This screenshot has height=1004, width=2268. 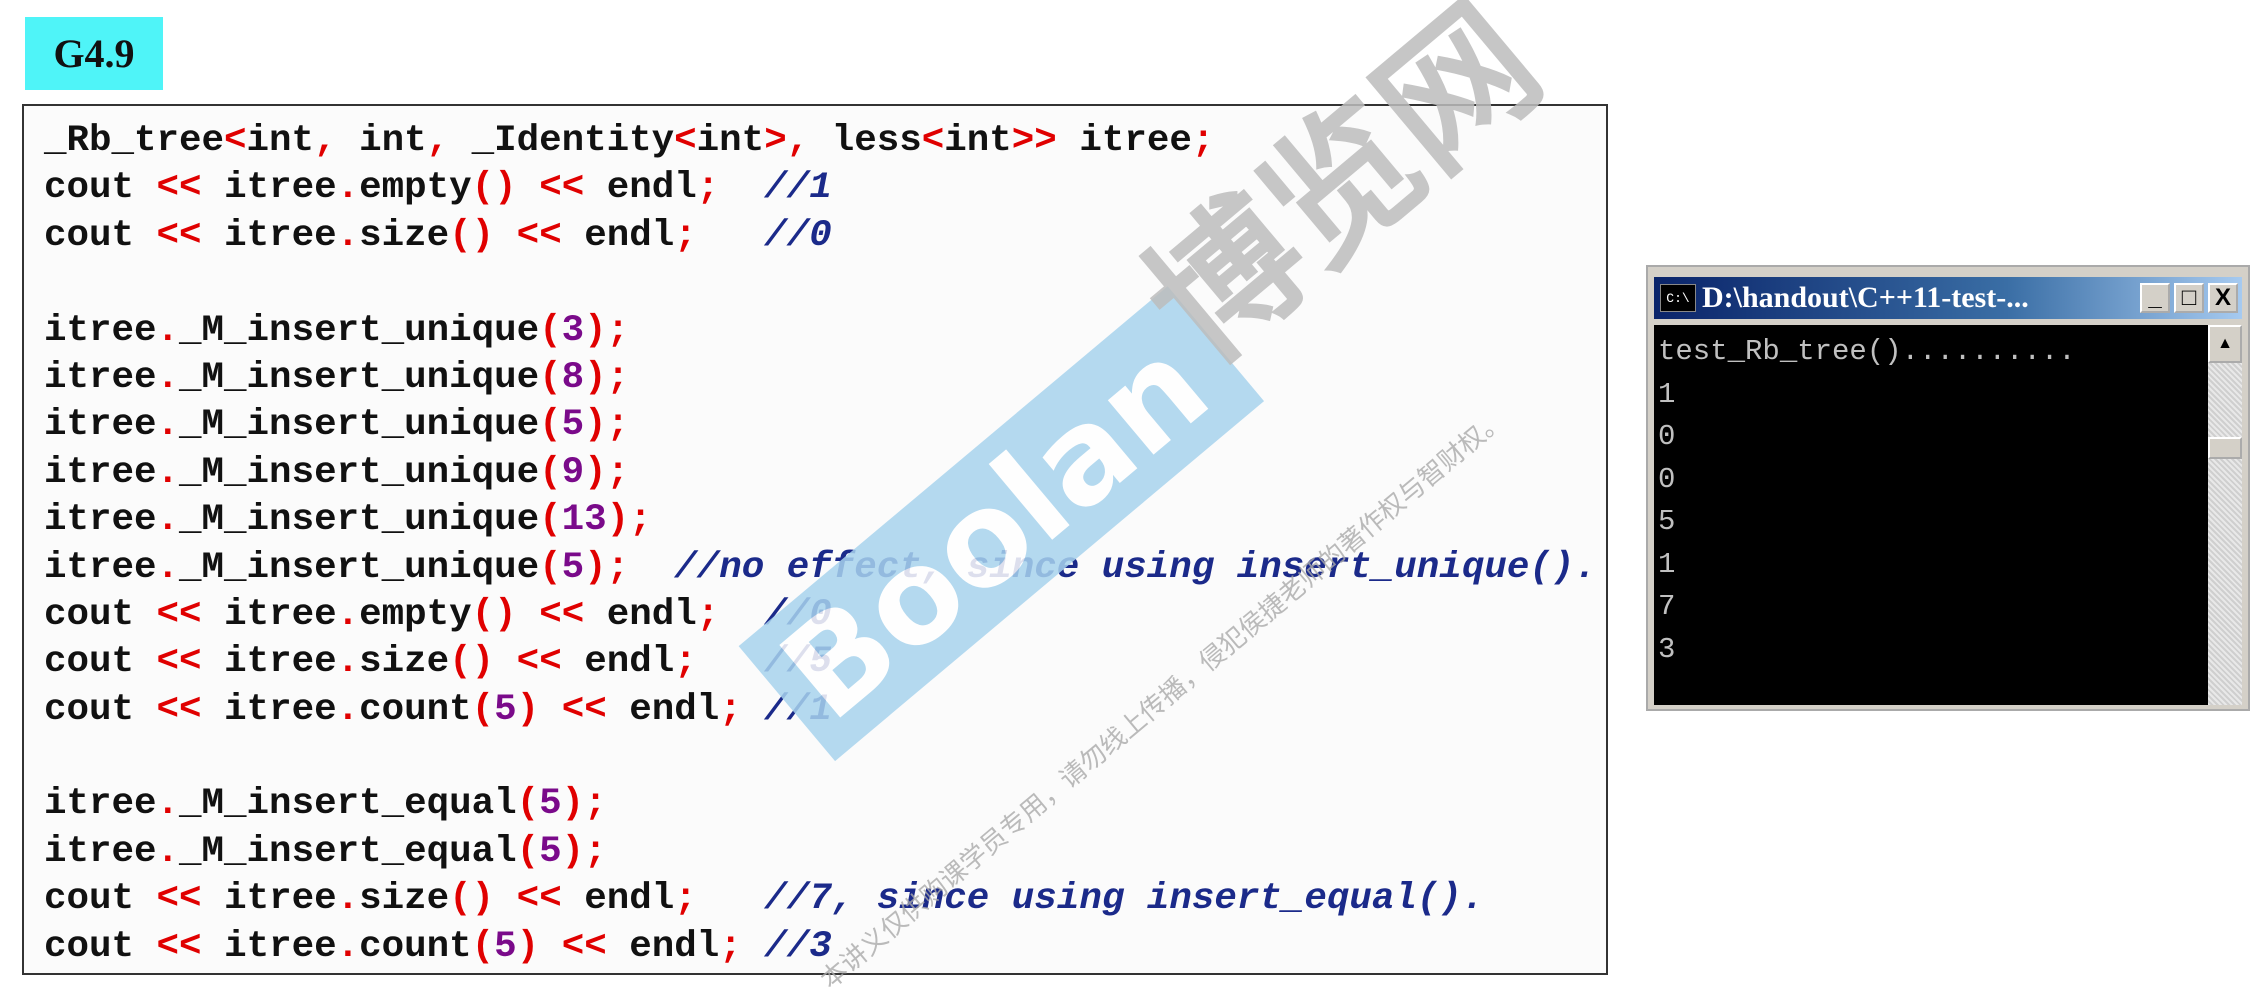 I want to click on code-line: itree._M_insert_unique(5);, so click(x=337, y=425).